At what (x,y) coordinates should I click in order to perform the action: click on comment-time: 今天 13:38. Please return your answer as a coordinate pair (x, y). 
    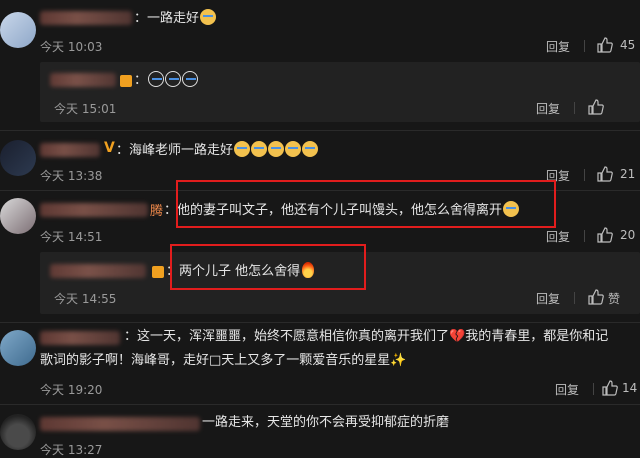
    Looking at the image, I should click on (71, 176).